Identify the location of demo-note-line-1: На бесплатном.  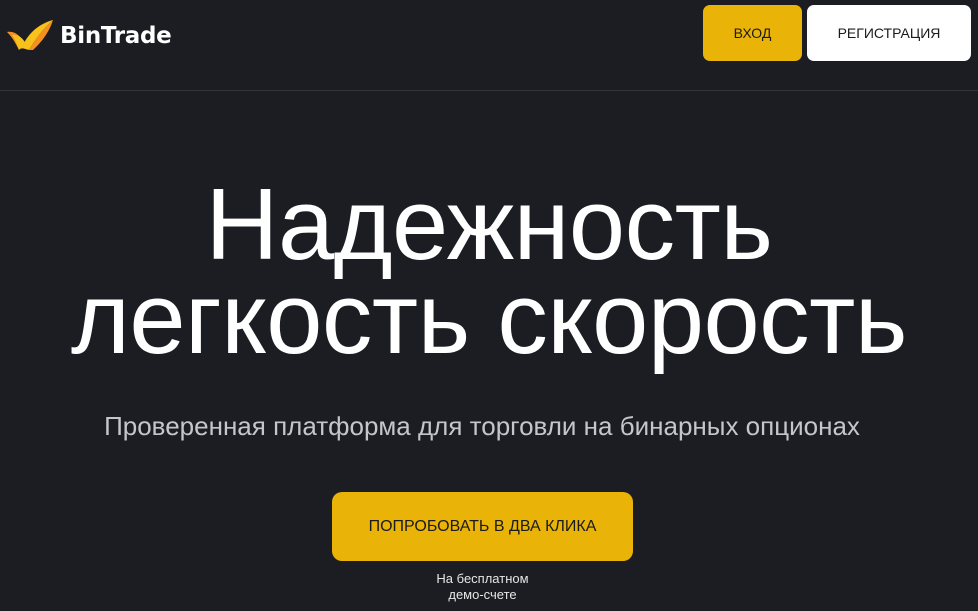
(482, 578).